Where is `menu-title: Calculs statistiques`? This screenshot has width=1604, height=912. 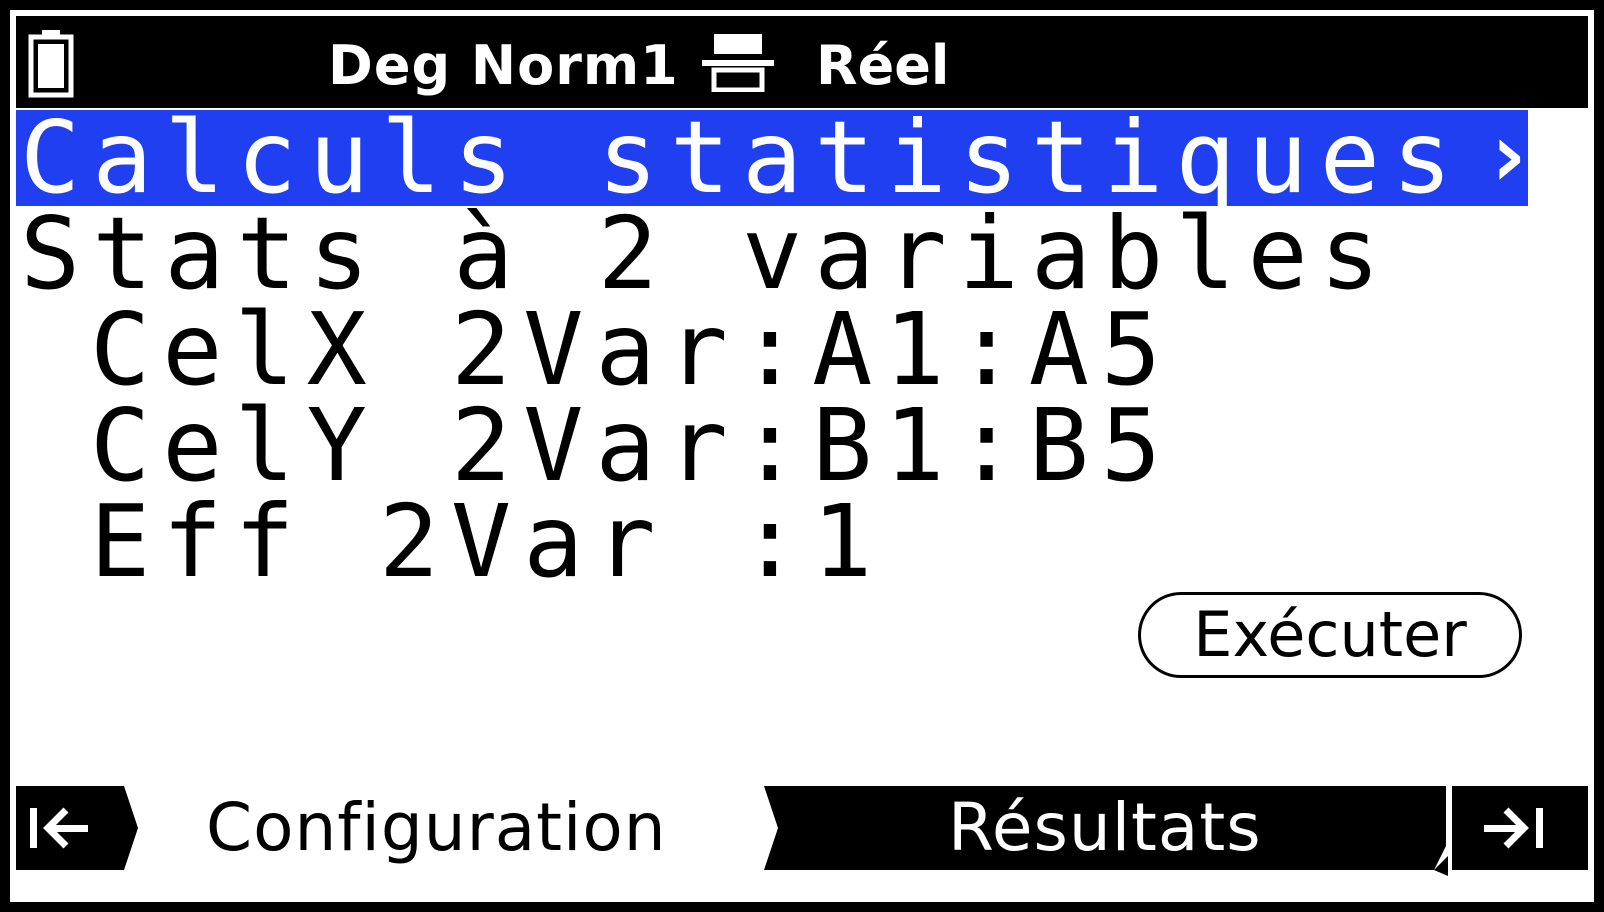
menu-title: Calculs statistiques is located at coordinates (742, 157).